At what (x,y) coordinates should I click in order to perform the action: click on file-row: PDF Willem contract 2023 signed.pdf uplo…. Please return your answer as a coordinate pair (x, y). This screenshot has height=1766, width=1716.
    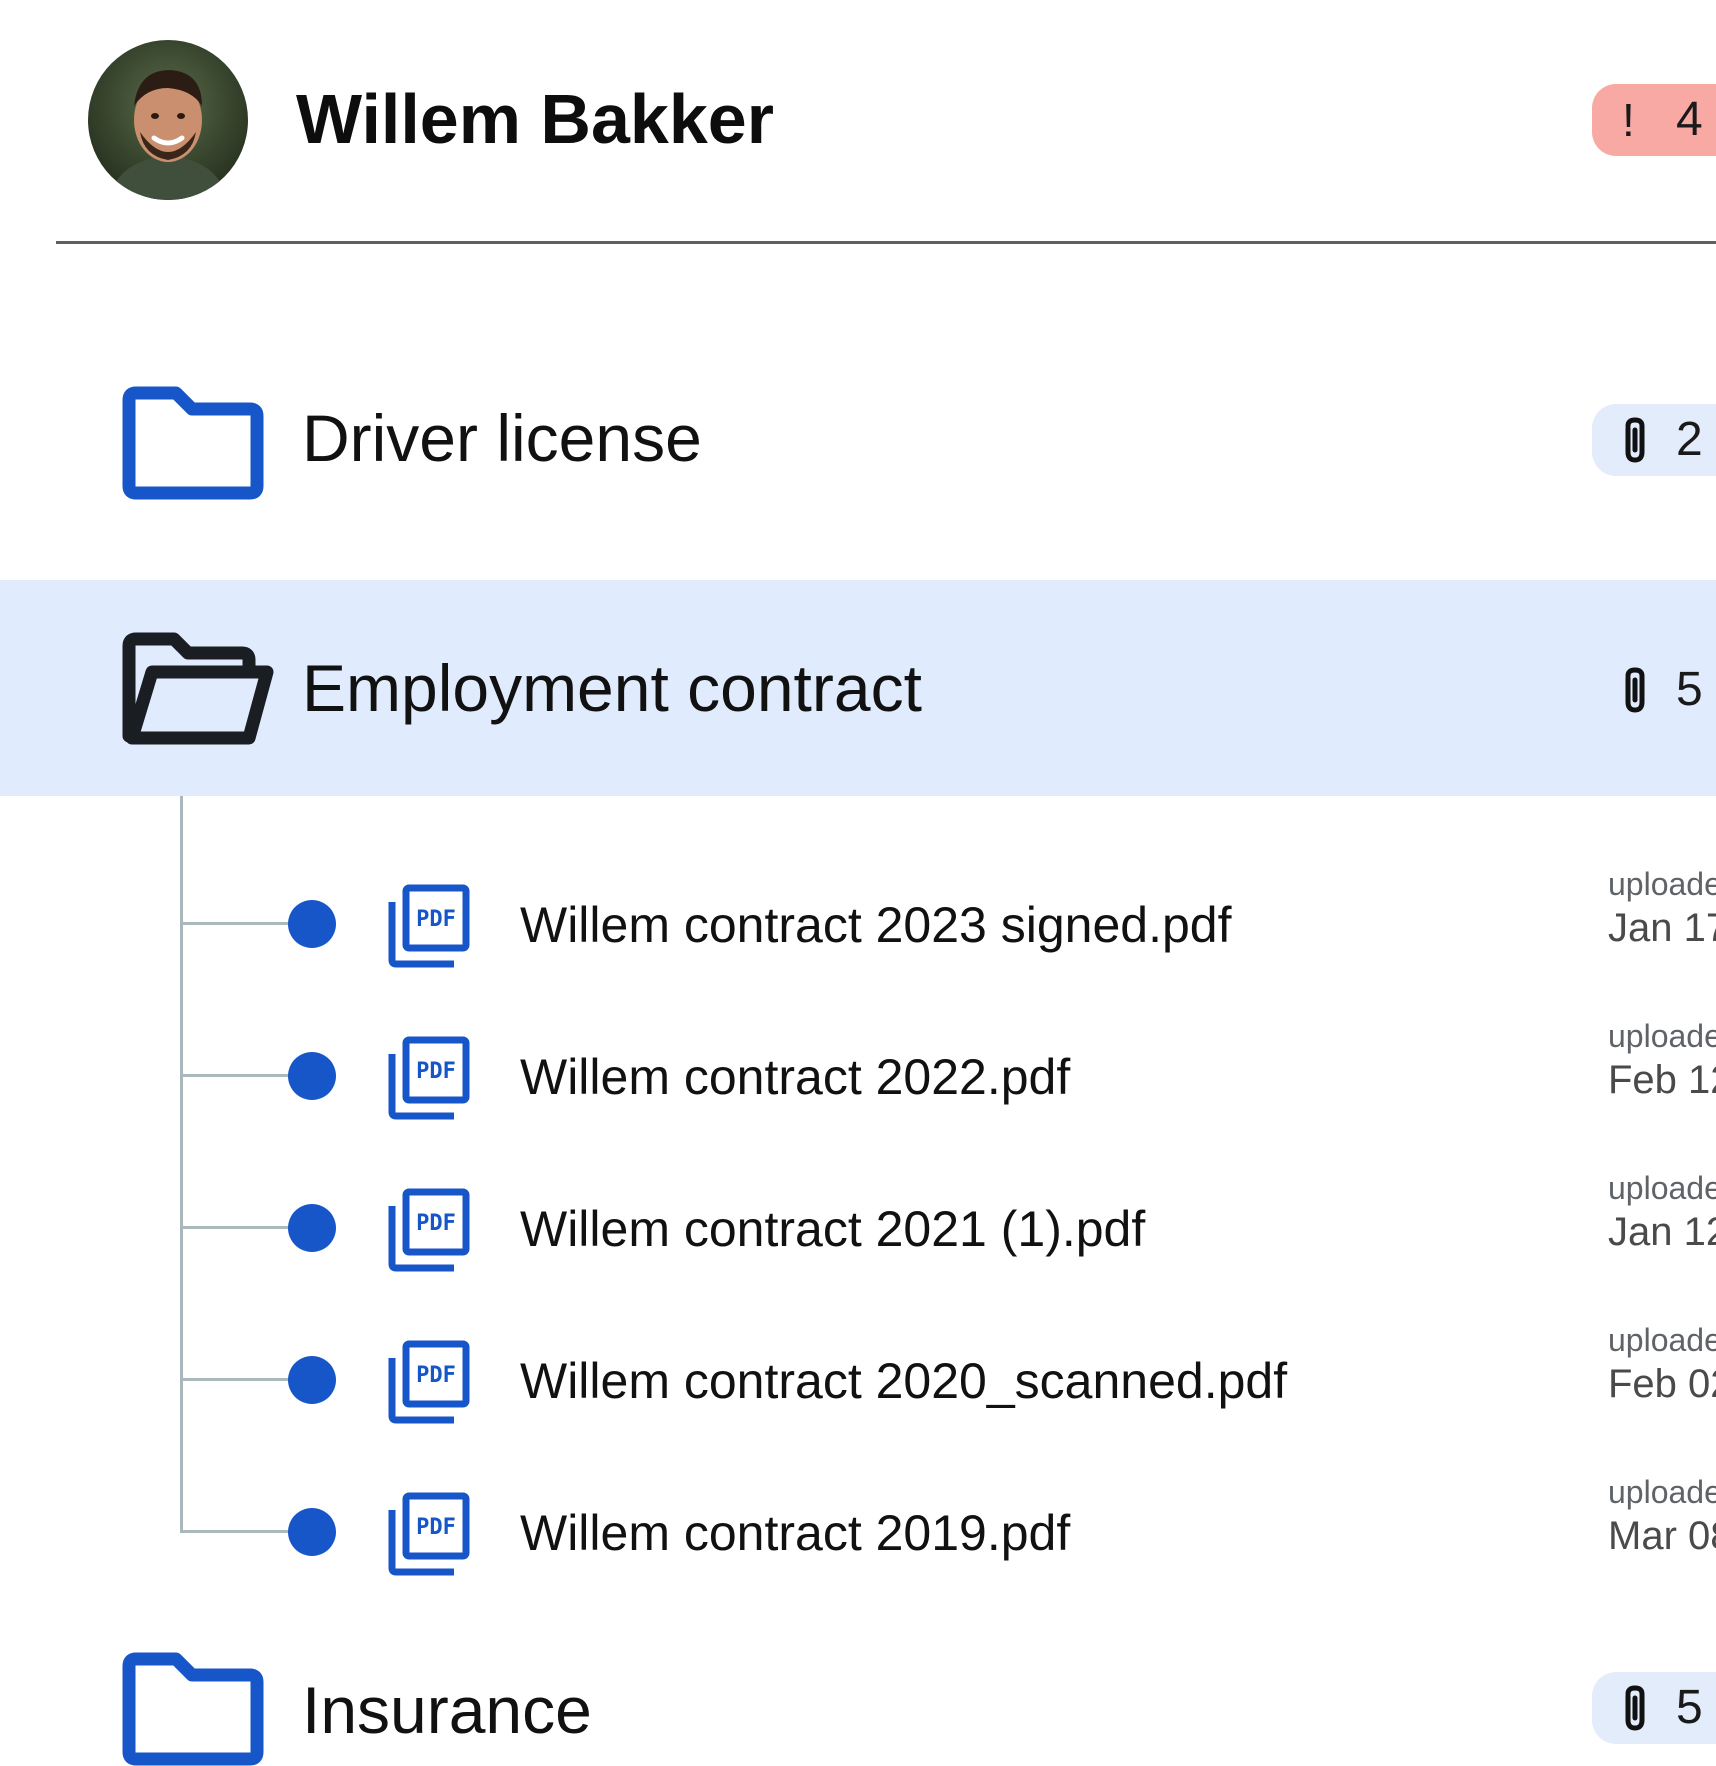
    Looking at the image, I should click on (858, 924).